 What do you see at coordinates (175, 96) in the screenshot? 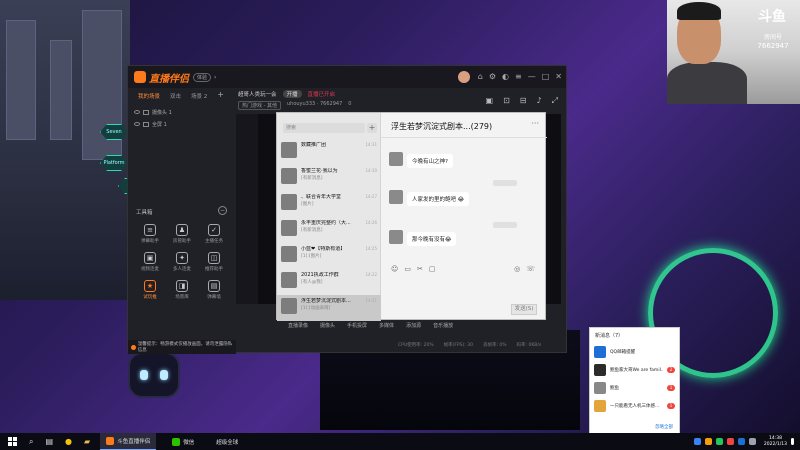
I see `tab-double-click: 双击` at bounding box center [175, 96].